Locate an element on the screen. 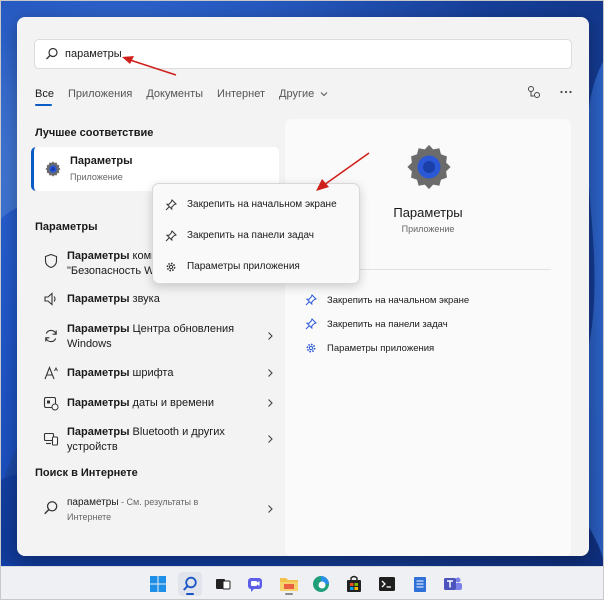  list-item-rest: Центра обновления is located at coordinates (182, 329).